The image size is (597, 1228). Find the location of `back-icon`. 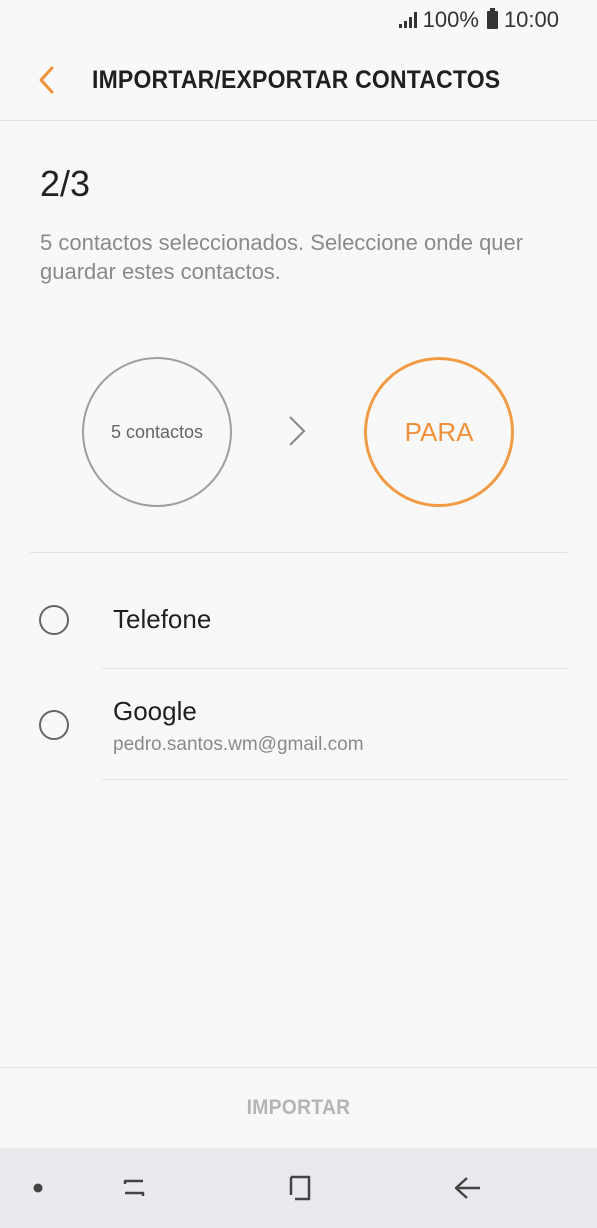

back-icon is located at coordinates (468, 1188).